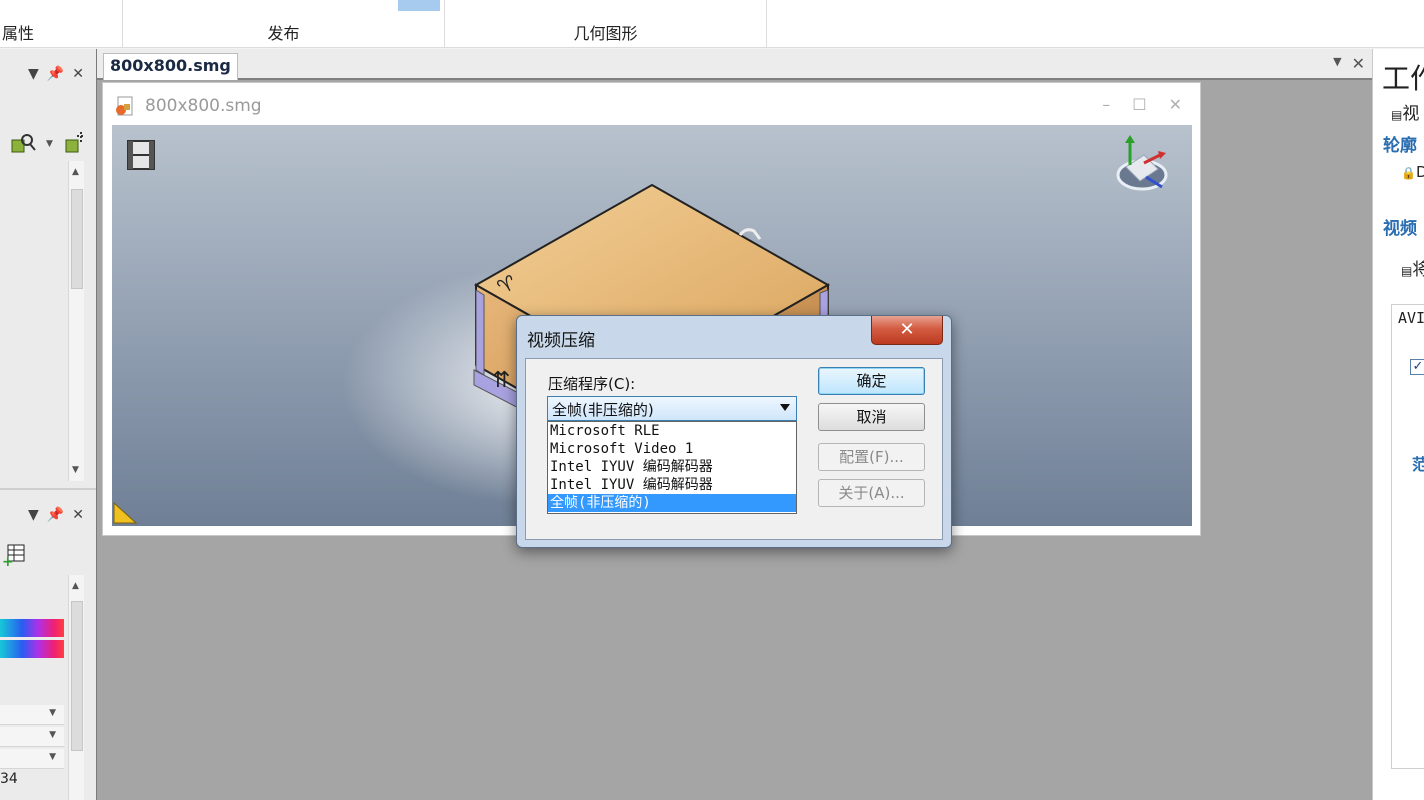 This screenshot has width=1424, height=800. Describe the element at coordinates (480, 332) in the screenshot. I see `crate-corner-bracket` at that location.